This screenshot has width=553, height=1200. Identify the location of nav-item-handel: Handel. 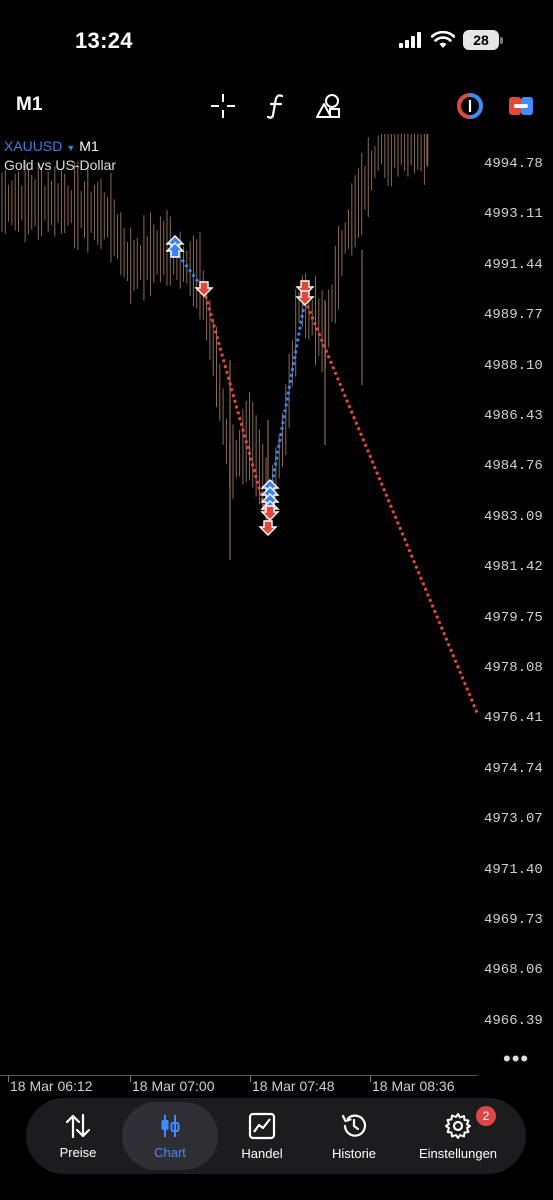
(262, 1136).